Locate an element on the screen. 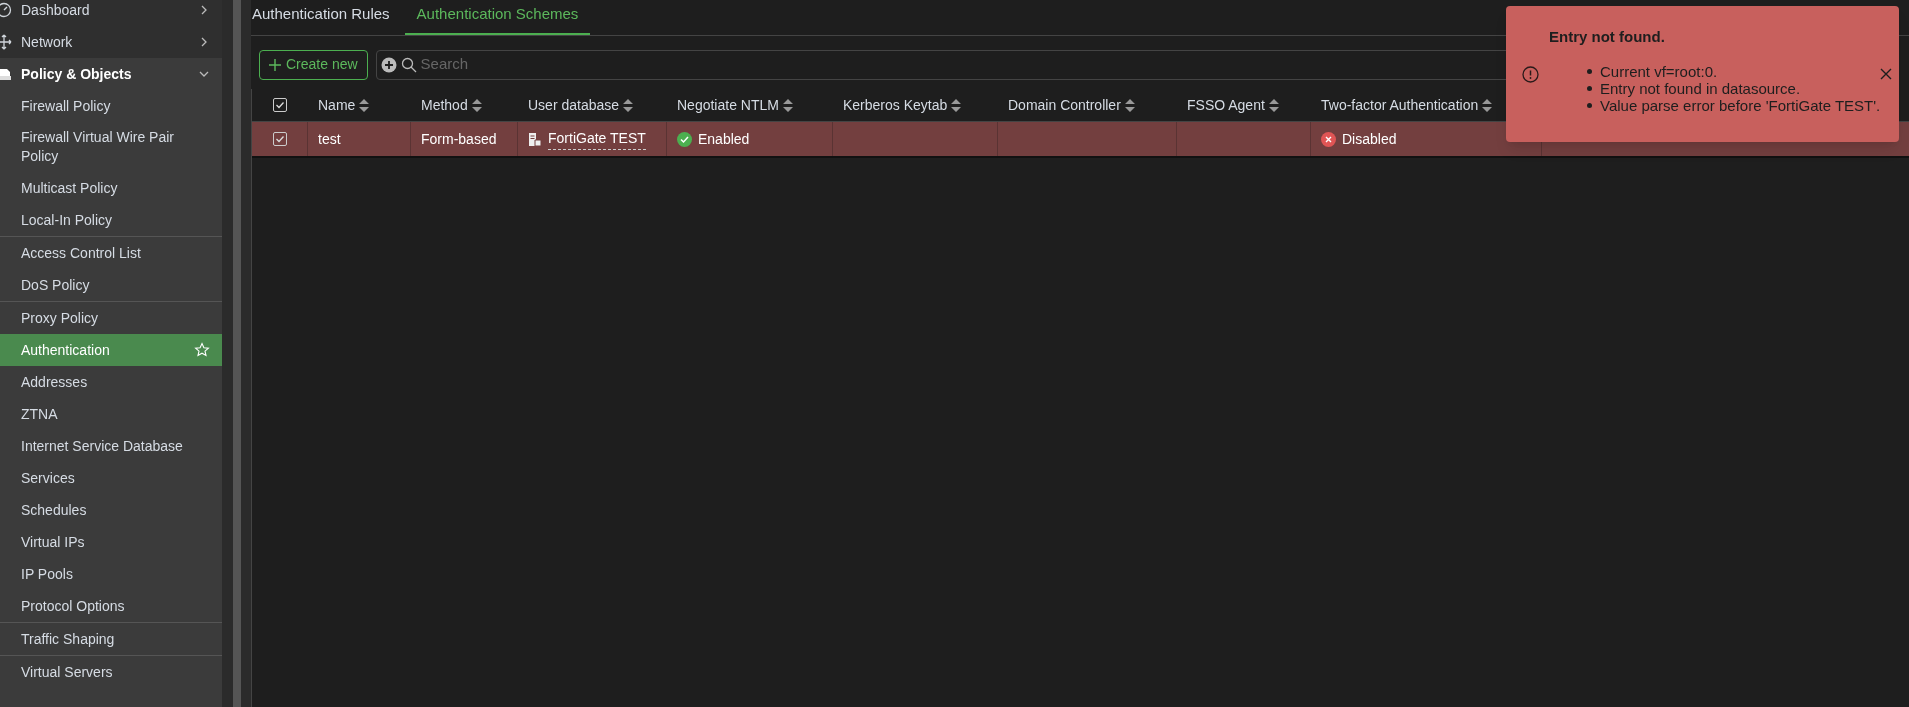  table-cell-text: Enabled is located at coordinates (724, 139).